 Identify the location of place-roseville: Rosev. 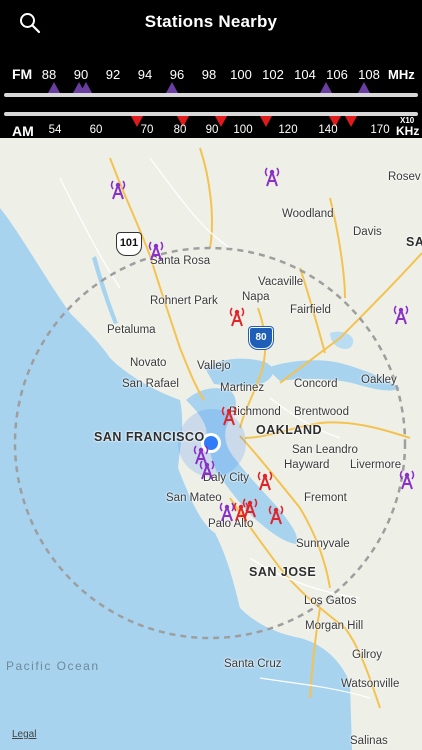
(404, 177).